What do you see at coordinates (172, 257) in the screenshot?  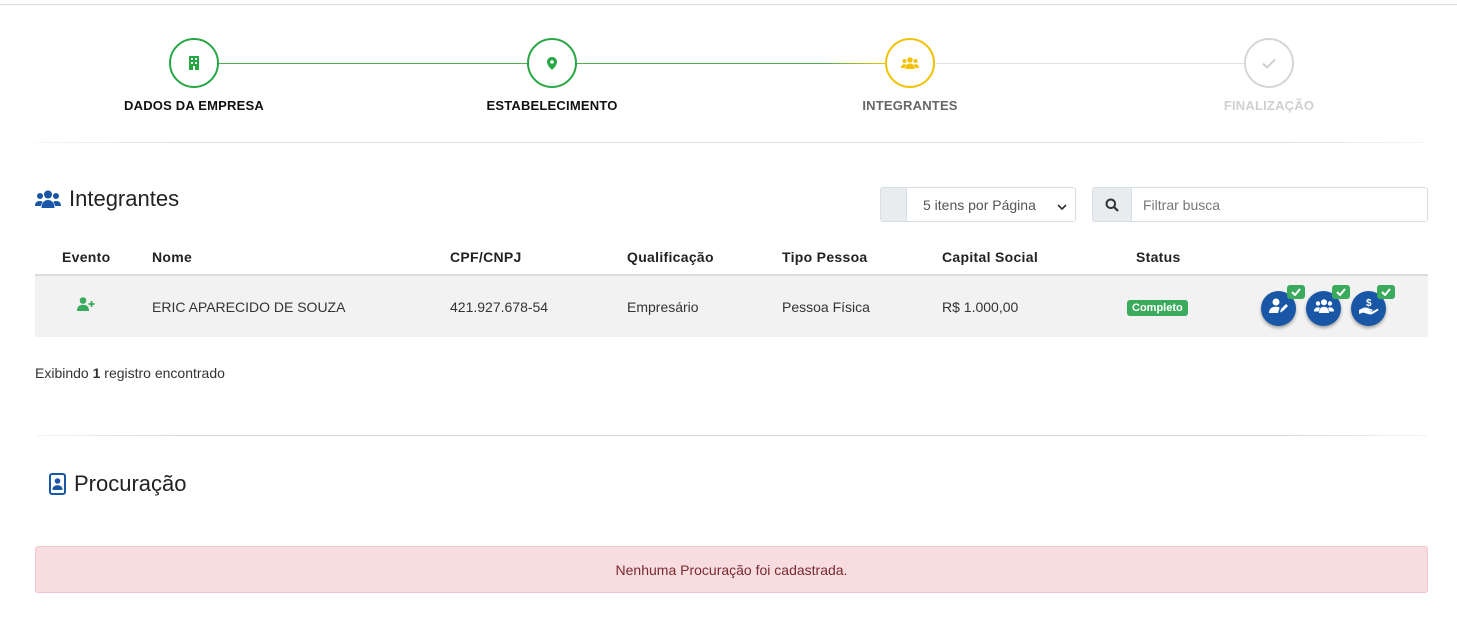 I see `column-header-nome: Nome` at bounding box center [172, 257].